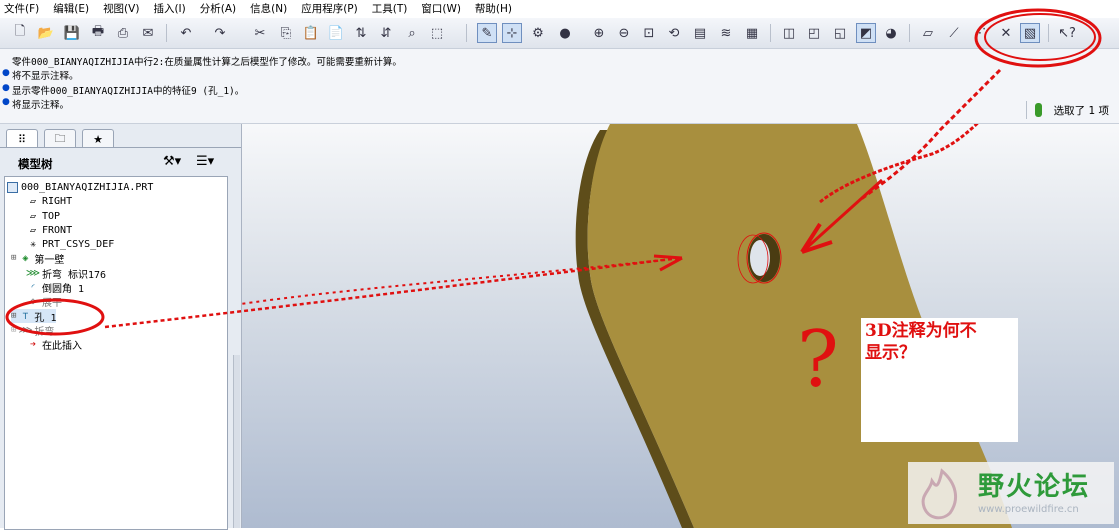 The height and width of the screenshot is (530, 1119). What do you see at coordinates (98, 33) in the screenshot?
I see `print-icon: 🖶` at bounding box center [98, 33].